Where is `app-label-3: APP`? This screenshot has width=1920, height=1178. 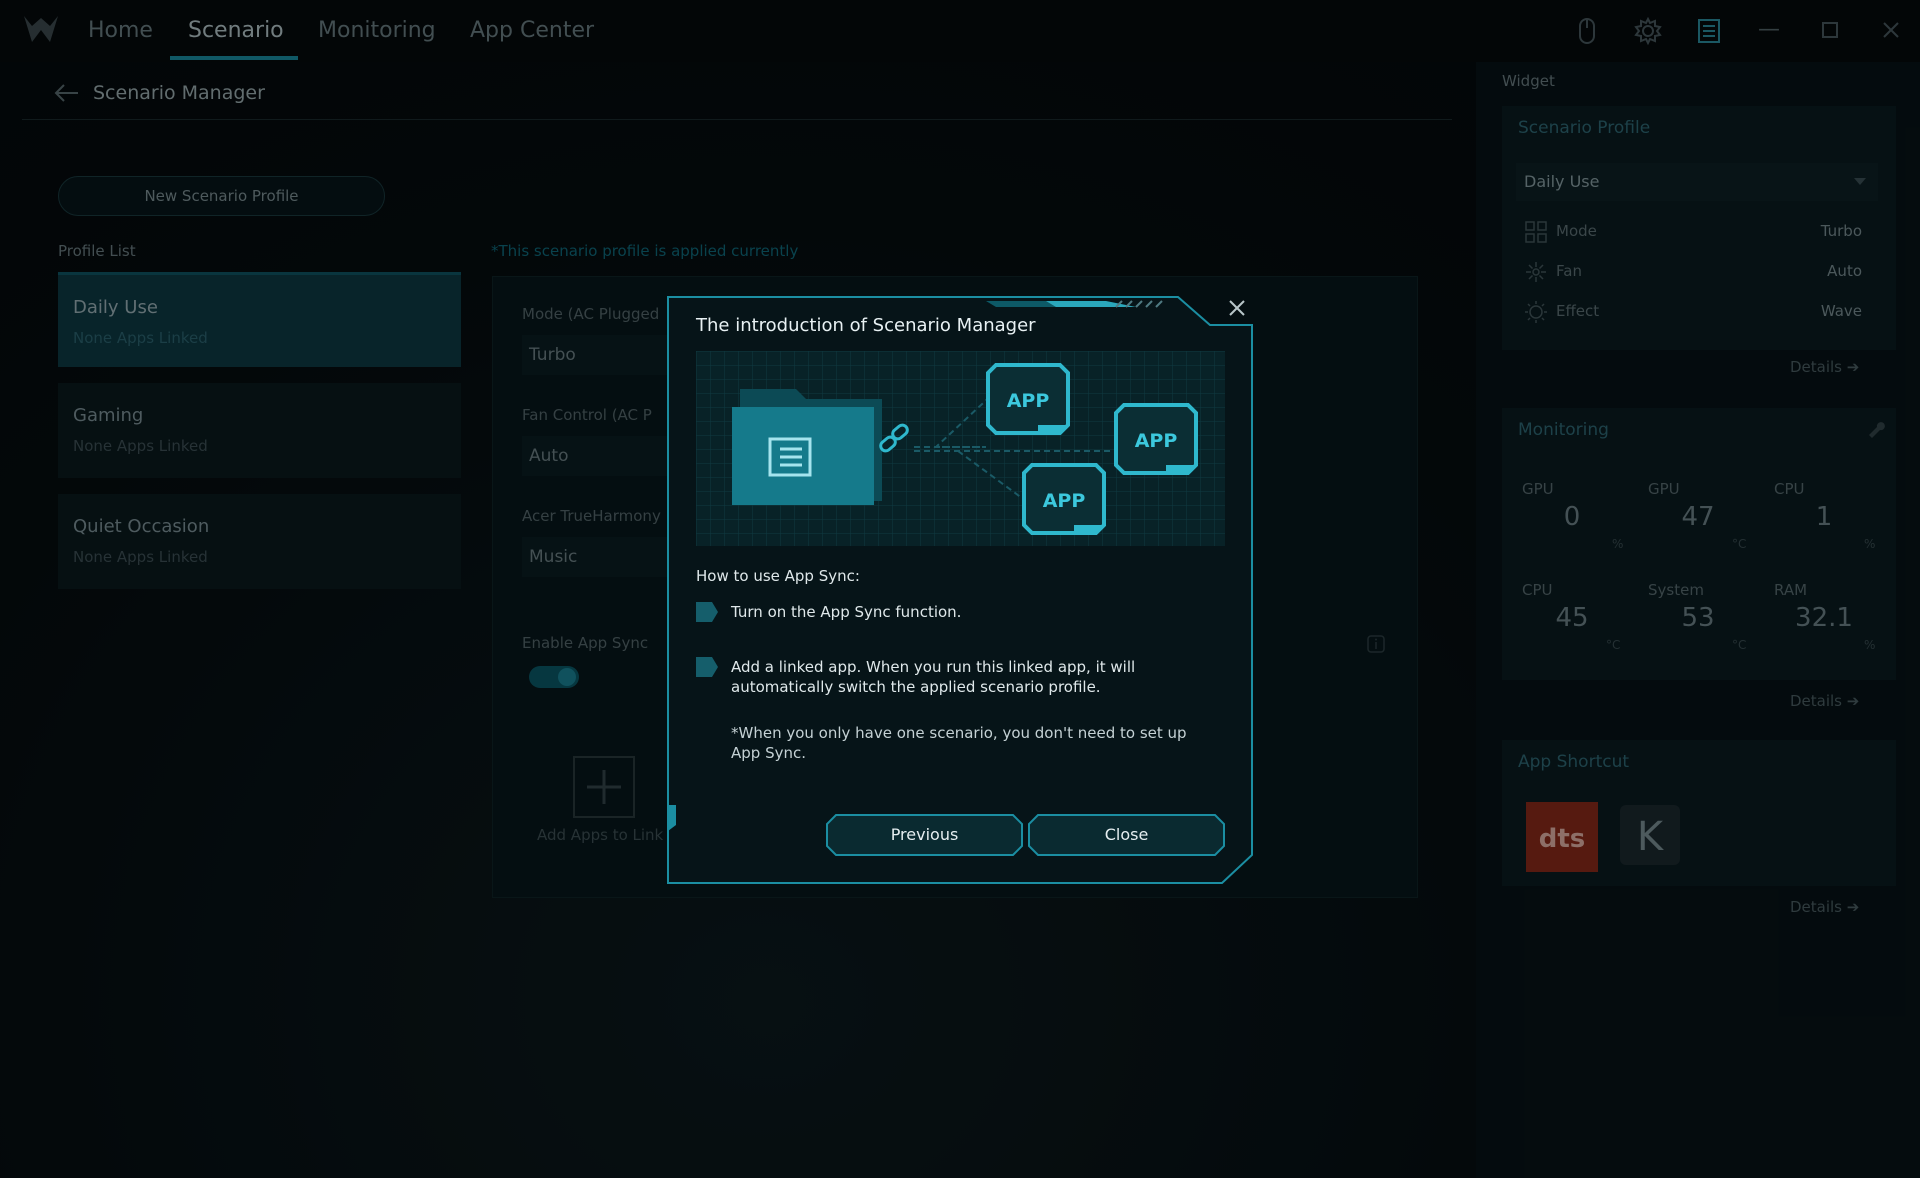
app-label-3: APP is located at coordinates (1064, 501).